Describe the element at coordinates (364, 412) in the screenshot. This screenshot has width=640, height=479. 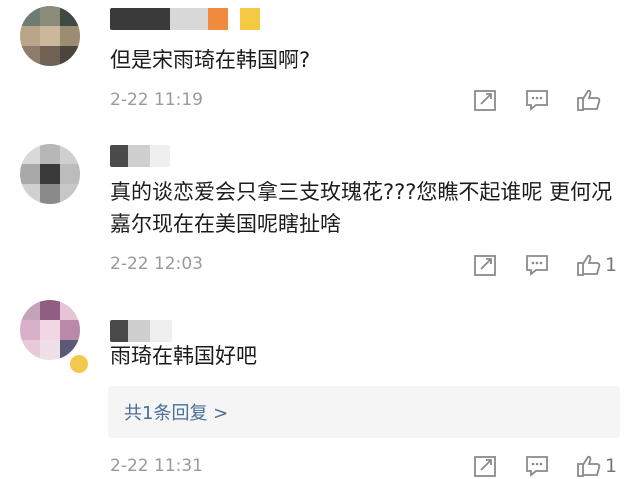
I see `reply-summary-box: 共1条回复 >` at that location.